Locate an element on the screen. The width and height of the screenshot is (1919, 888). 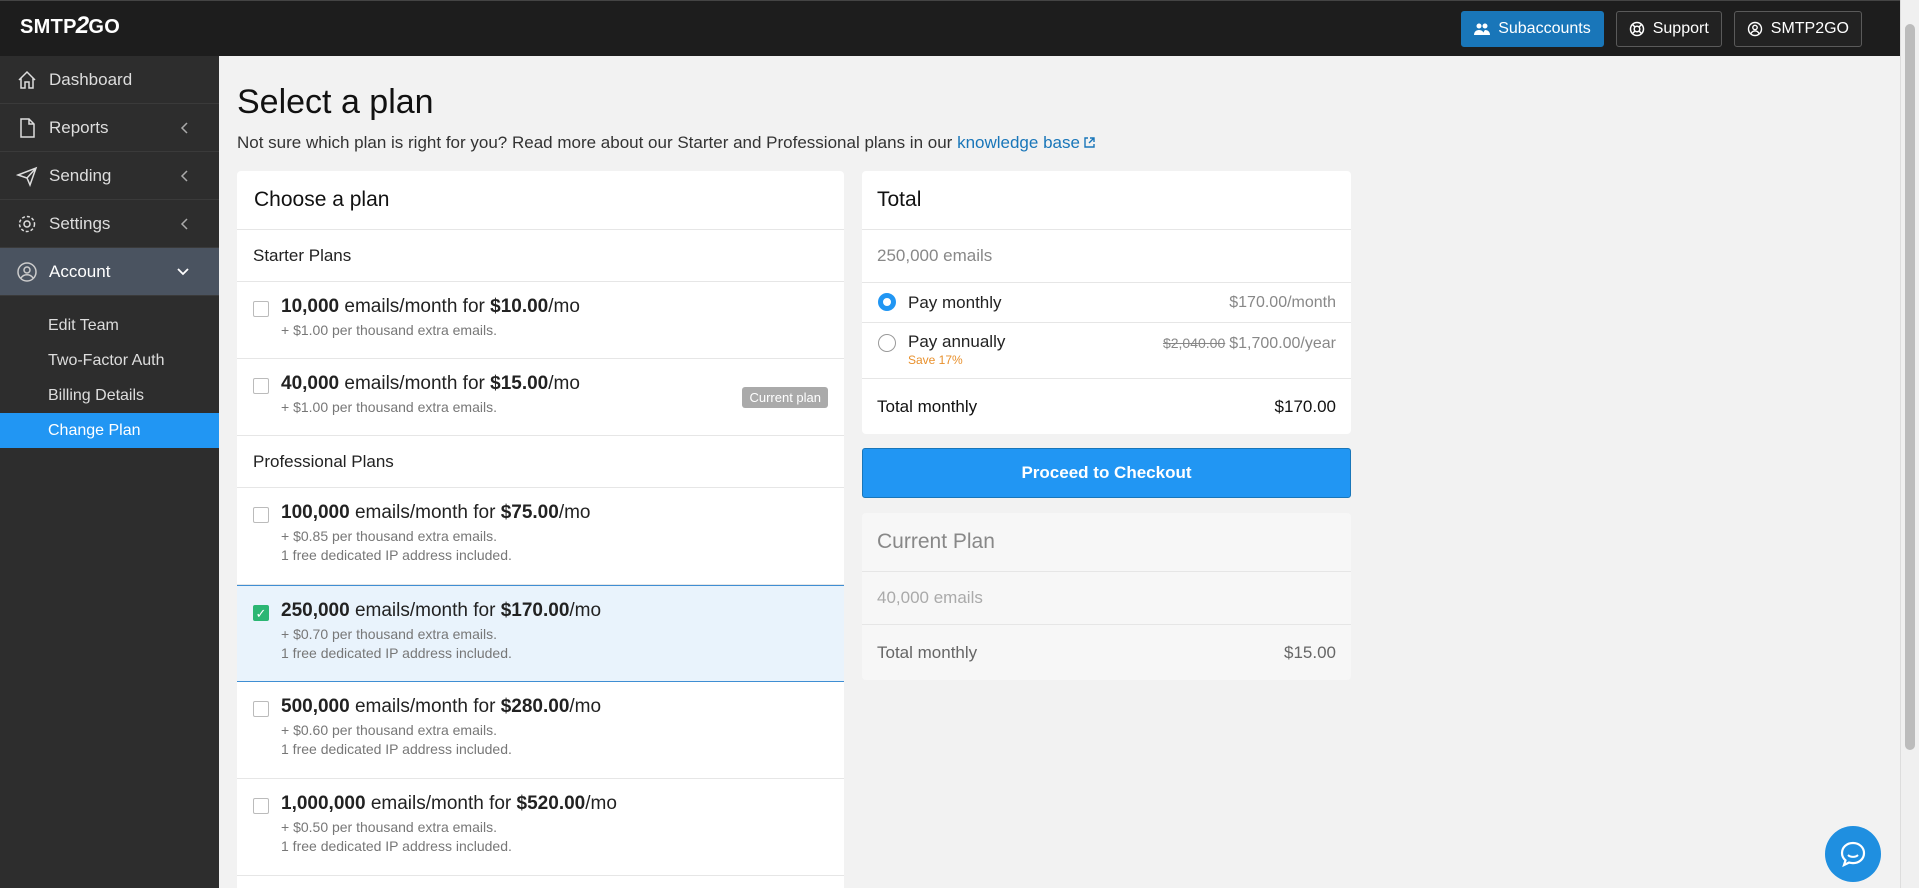
scrollbar-thumb is located at coordinates (1910, 387).